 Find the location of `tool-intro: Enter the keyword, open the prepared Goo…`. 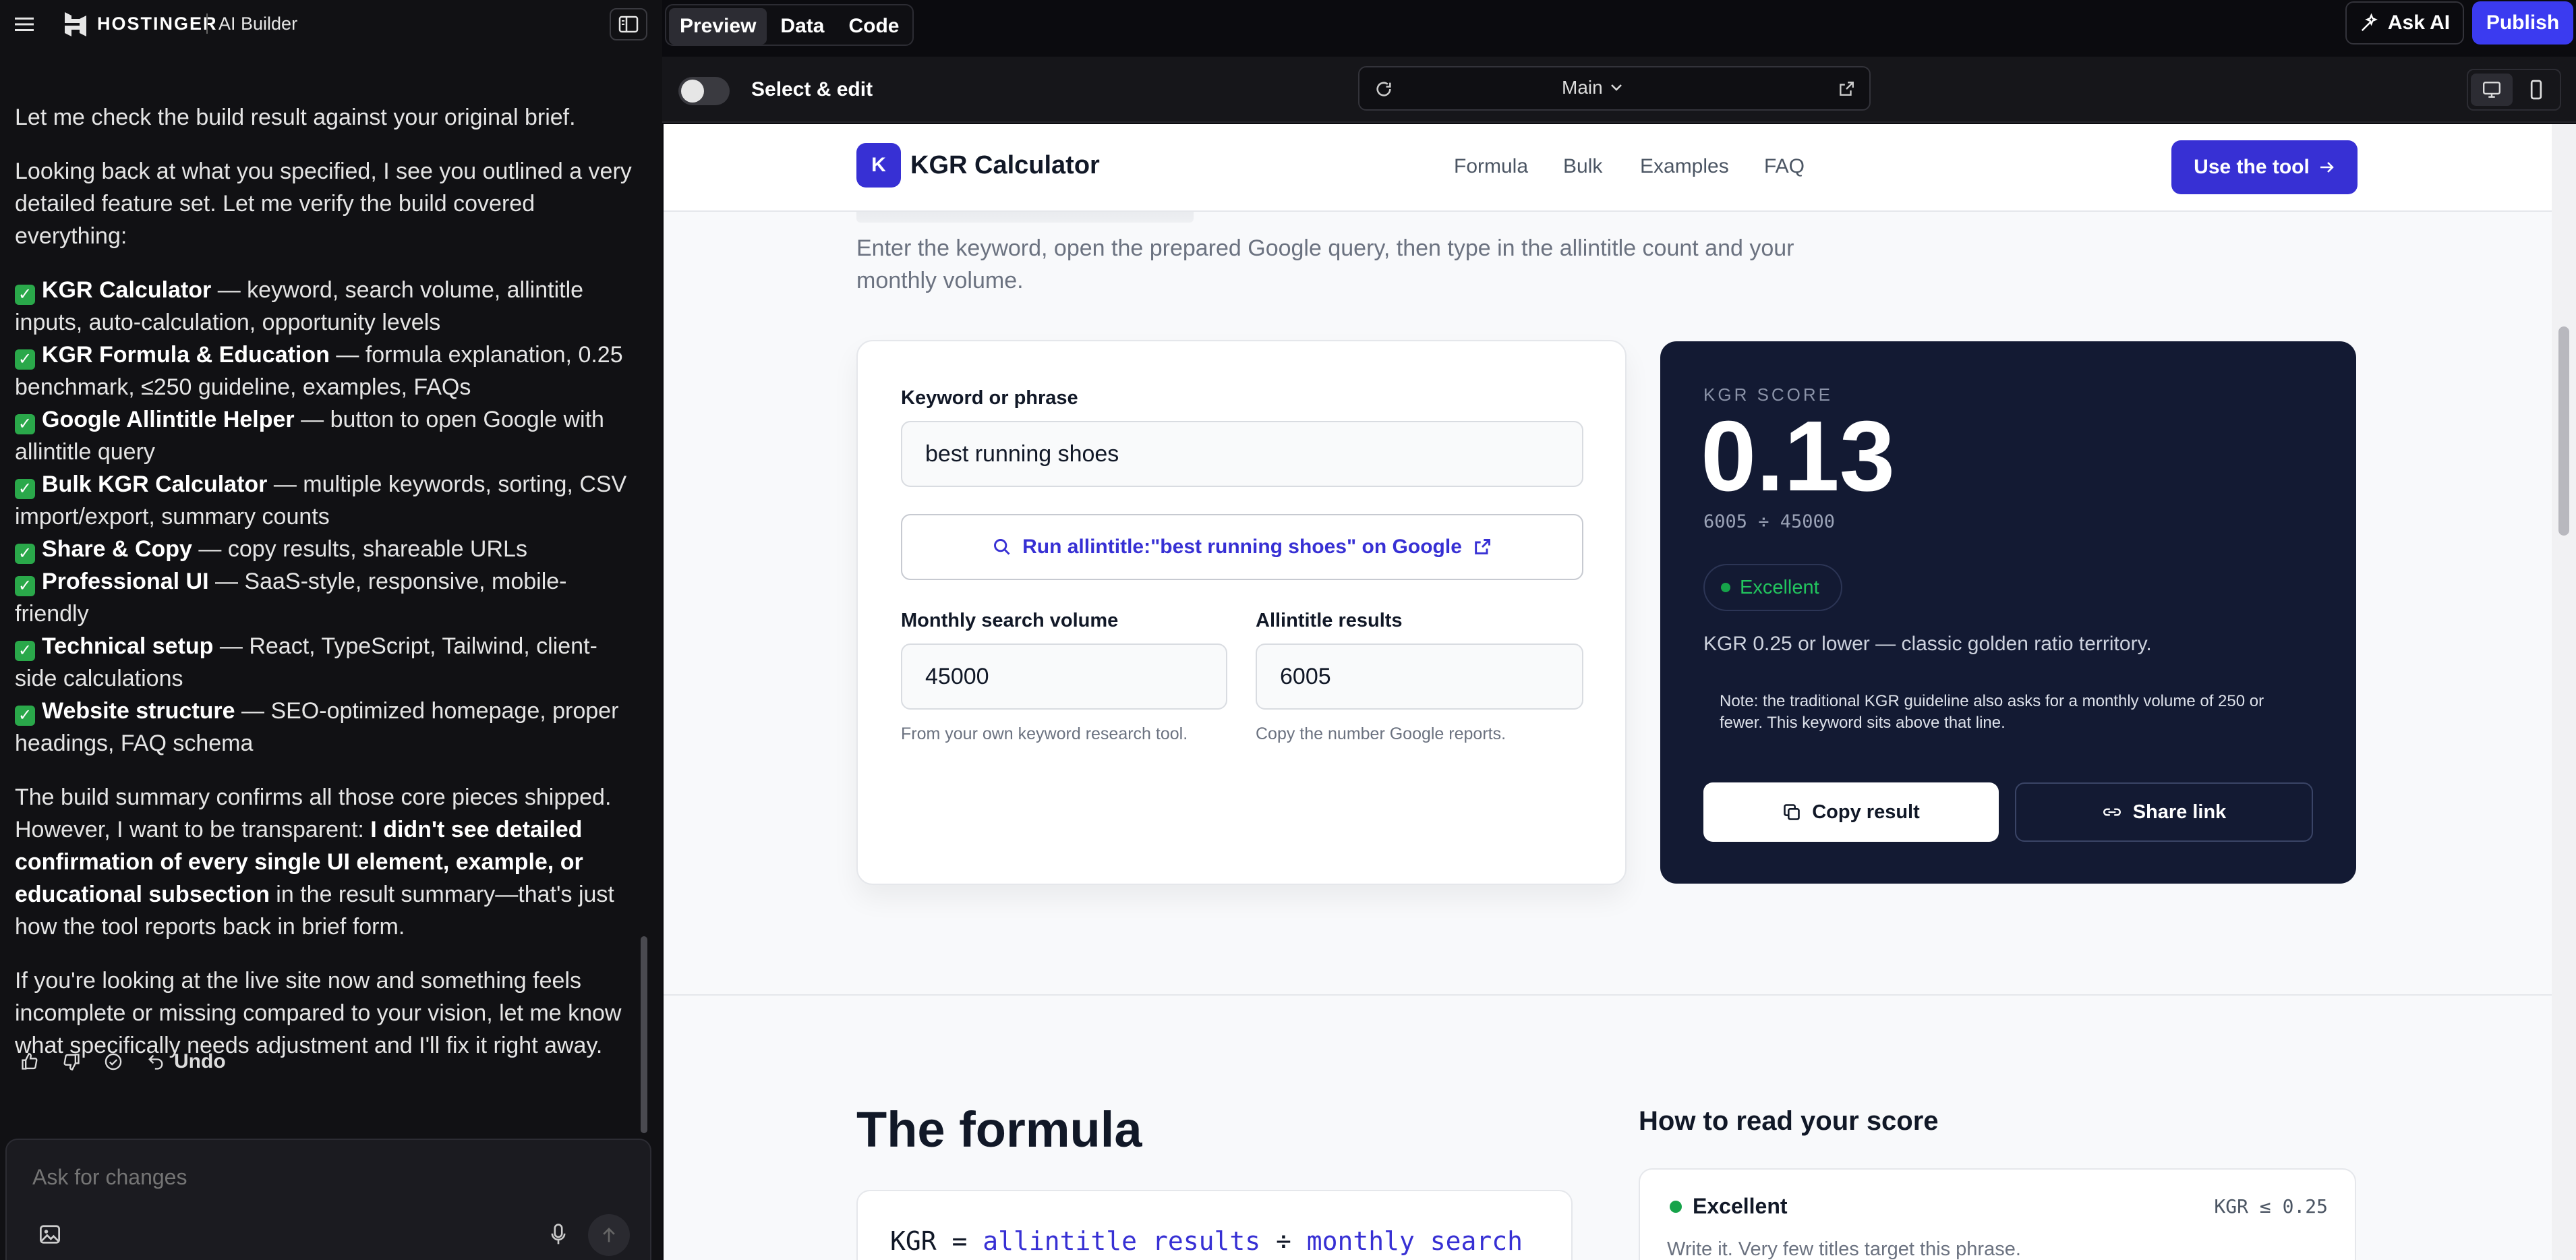

tool-intro: Enter the keyword, open the prepared Goo… is located at coordinates (1325, 264).